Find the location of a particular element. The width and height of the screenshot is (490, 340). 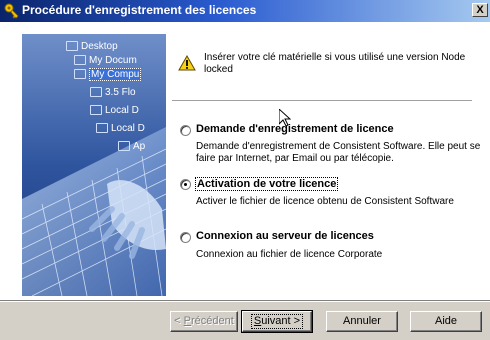

radio-license-server is located at coordinates (185, 237).